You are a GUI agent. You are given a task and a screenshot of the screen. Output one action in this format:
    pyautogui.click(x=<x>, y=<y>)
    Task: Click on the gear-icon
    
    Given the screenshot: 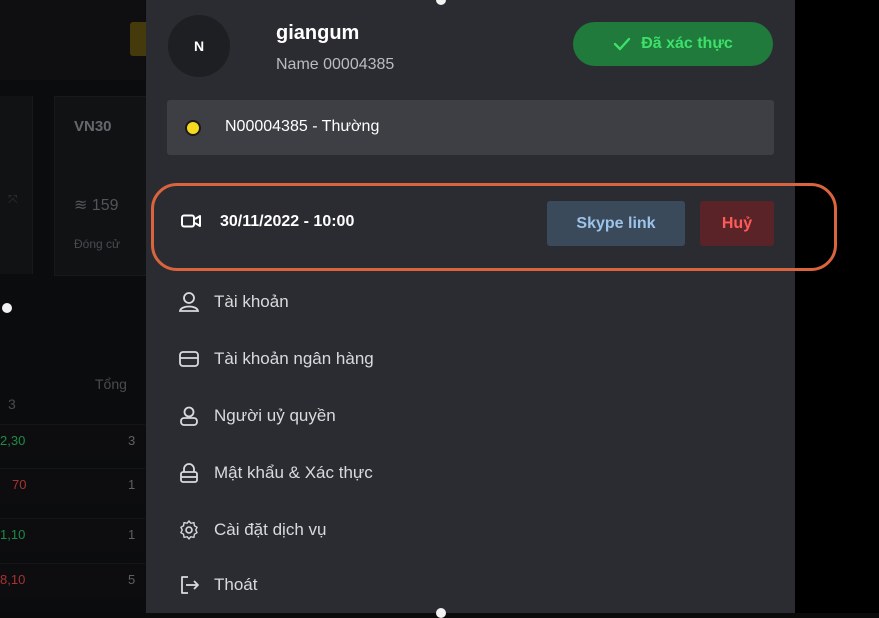 What is the action you would take?
    pyautogui.click(x=189, y=530)
    